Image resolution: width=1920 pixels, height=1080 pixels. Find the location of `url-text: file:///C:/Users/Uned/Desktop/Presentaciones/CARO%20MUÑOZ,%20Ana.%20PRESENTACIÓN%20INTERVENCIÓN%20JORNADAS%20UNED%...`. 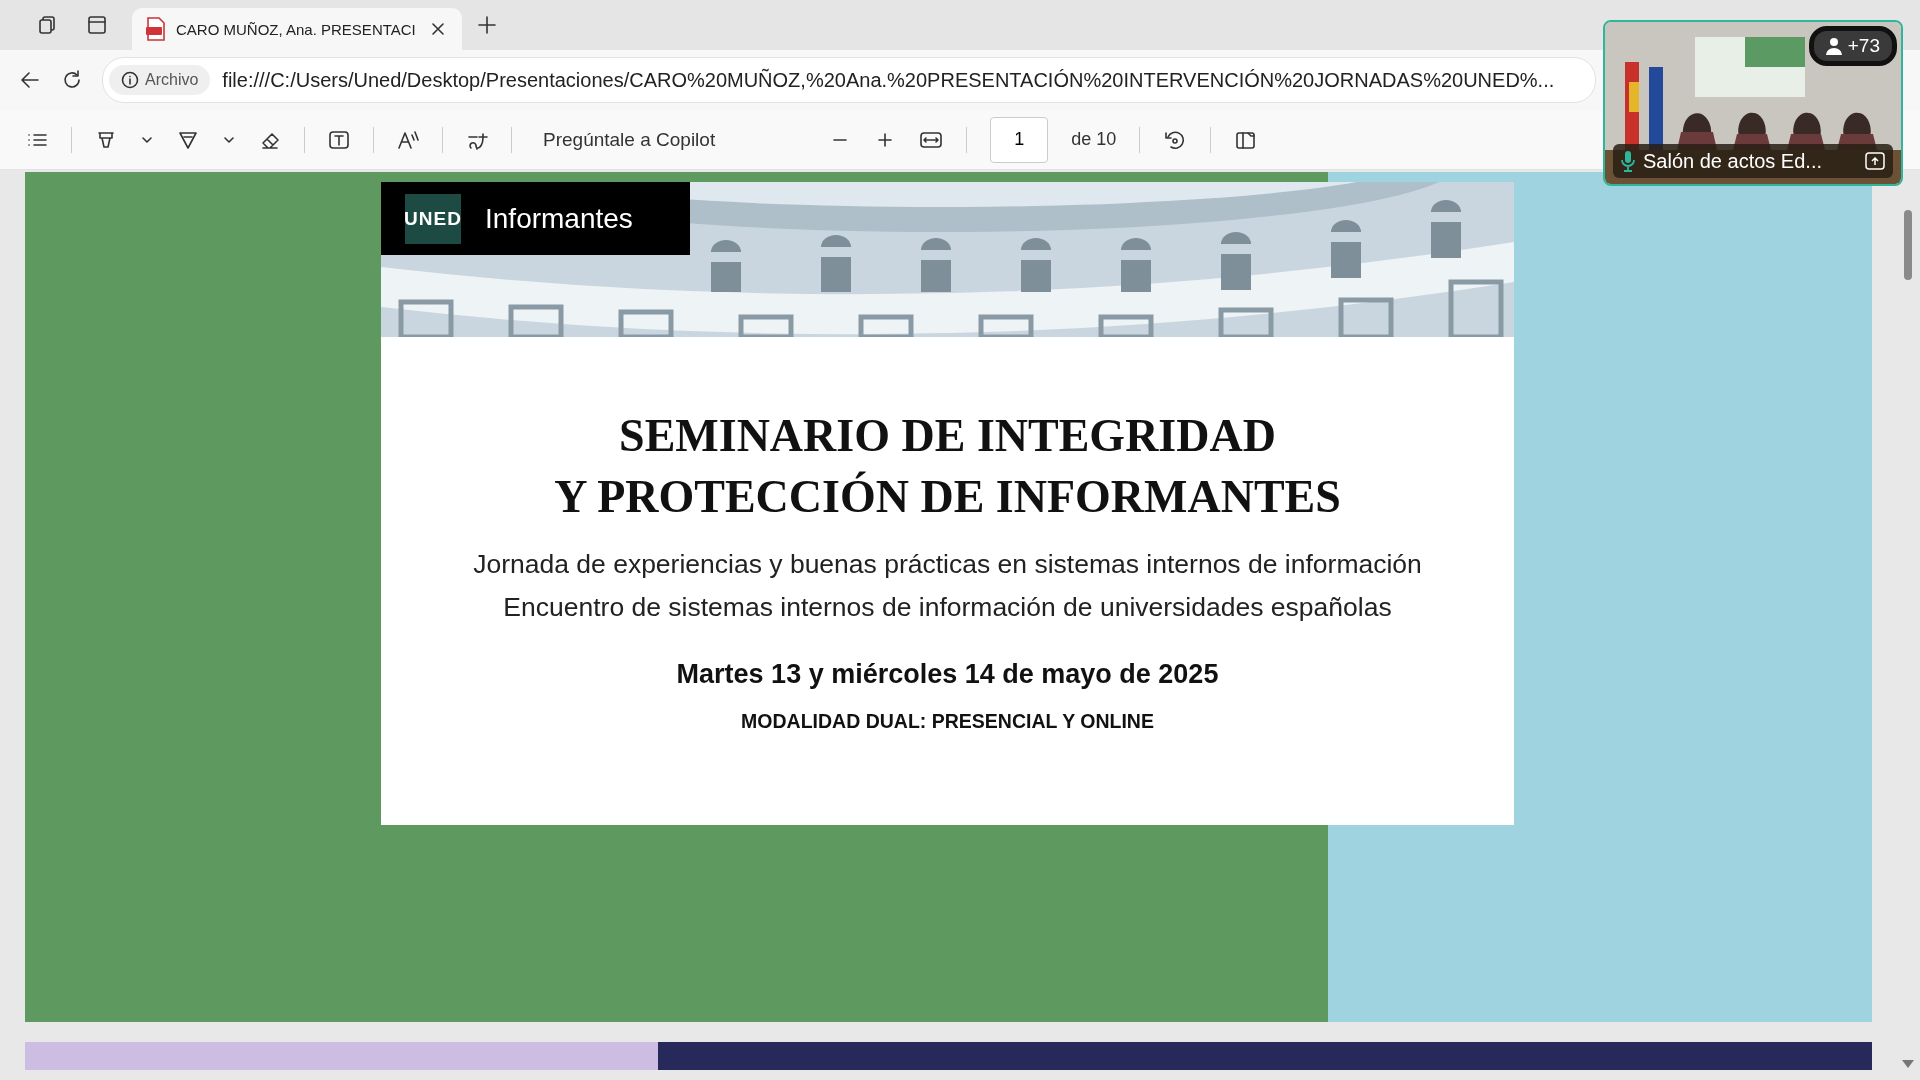

url-text: file:///C:/Users/Uned/Desktop/Presentaciones/CARO%20MUÑOZ,%20Ana.%20PRESENTACIÓN%20INTERVENCIÓN%20JORNADAS%20UNED%... is located at coordinates (888, 80).